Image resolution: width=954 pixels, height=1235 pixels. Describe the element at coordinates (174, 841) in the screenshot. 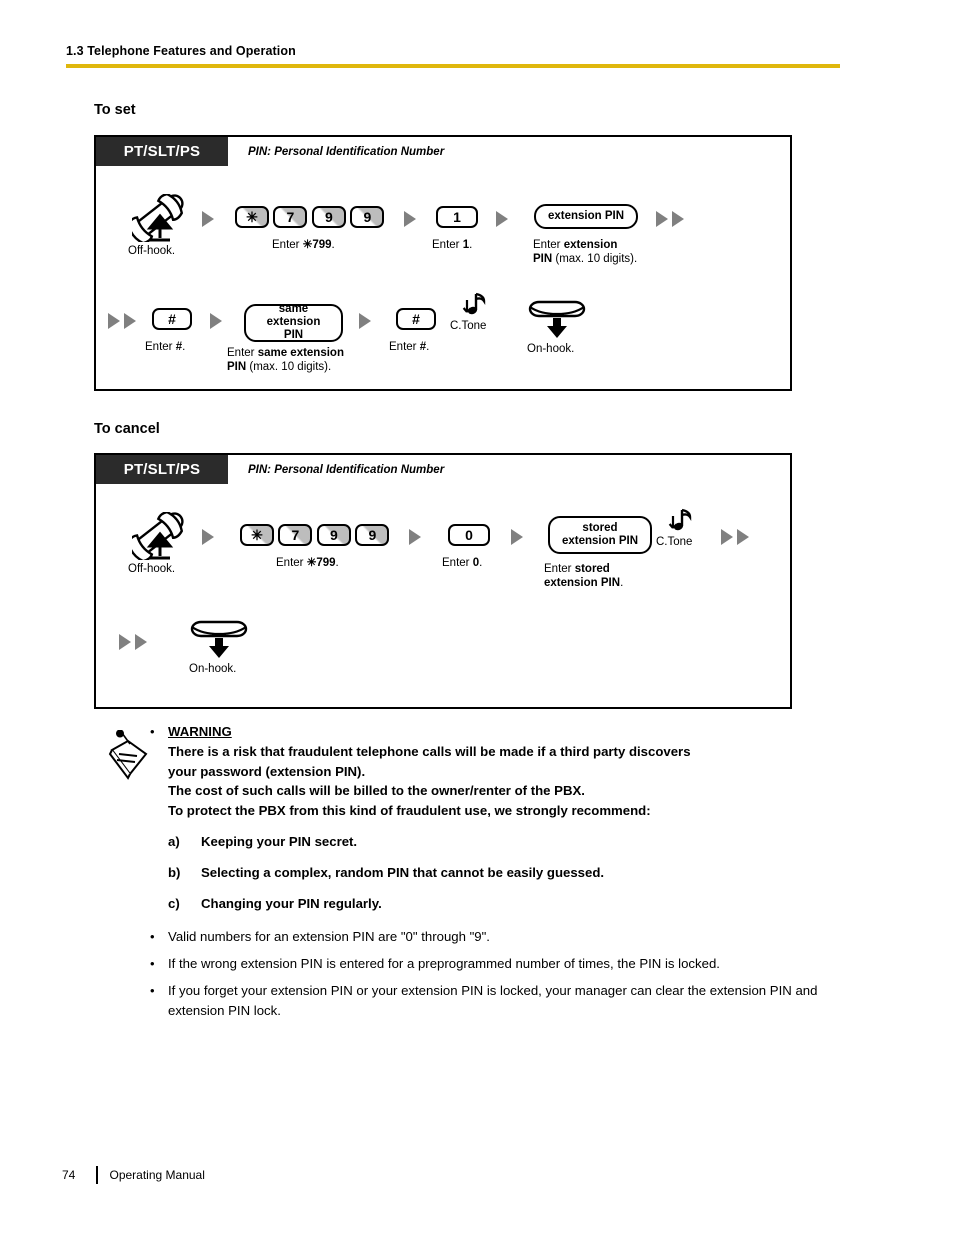

I see `item-label: a)` at that location.